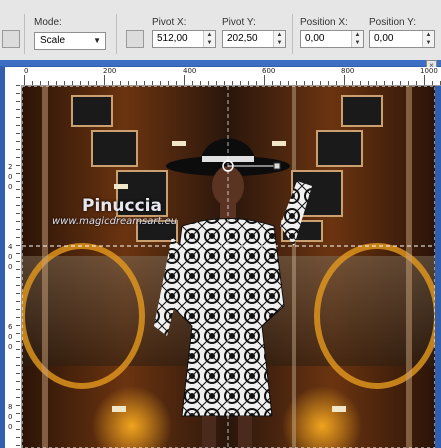 This screenshot has height=448, width=441. What do you see at coordinates (324, 22) in the screenshot?
I see `position-x-label: Position X:` at bounding box center [324, 22].